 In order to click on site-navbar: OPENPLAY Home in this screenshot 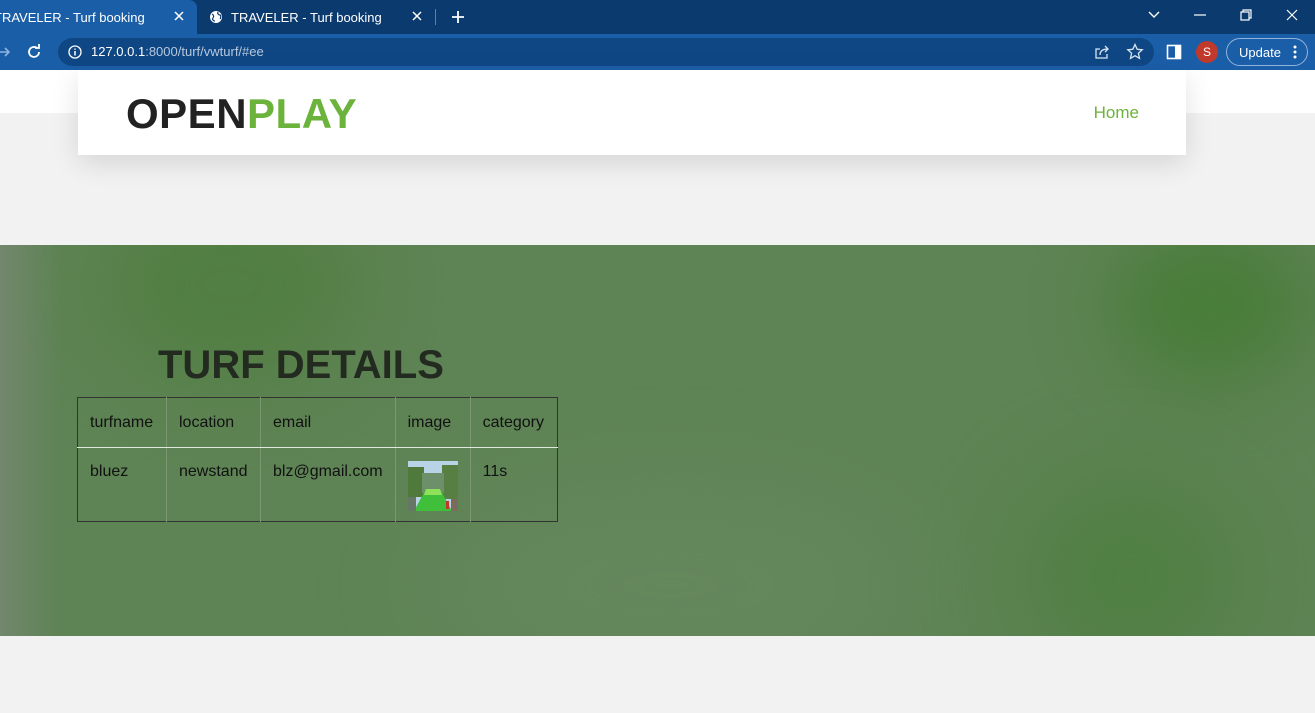, I will do `click(632, 112)`.